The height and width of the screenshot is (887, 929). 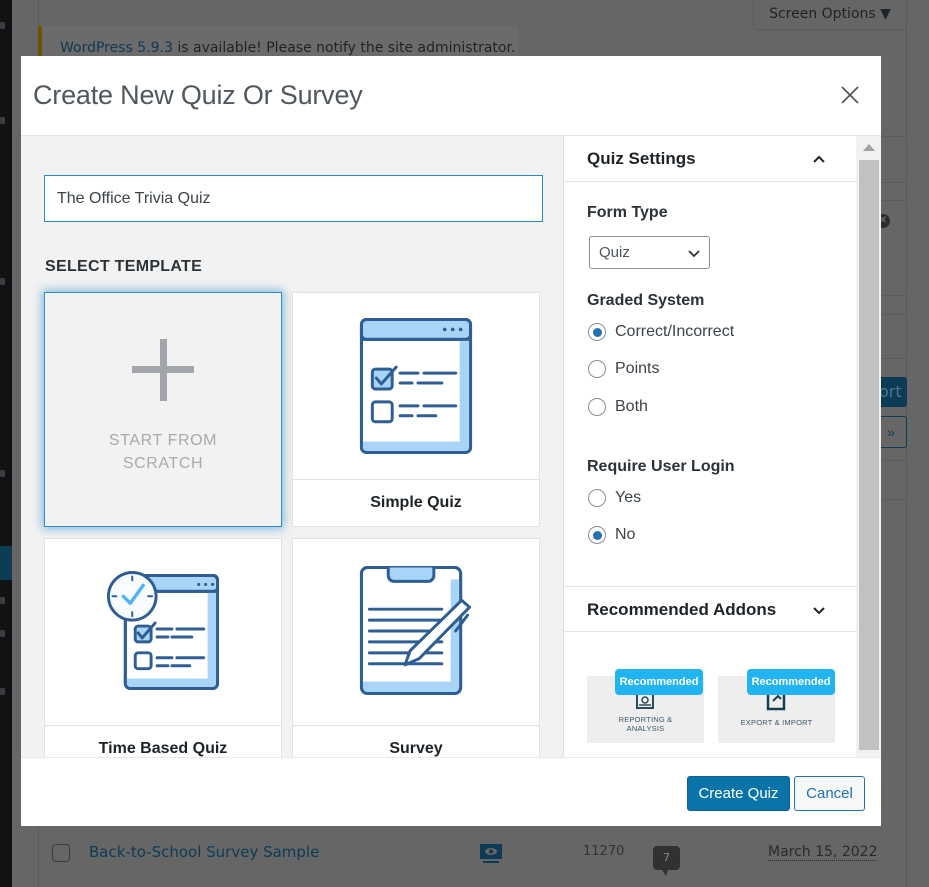 I want to click on select-template-heading: SELECT TEMPLATE, so click(x=124, y=266).